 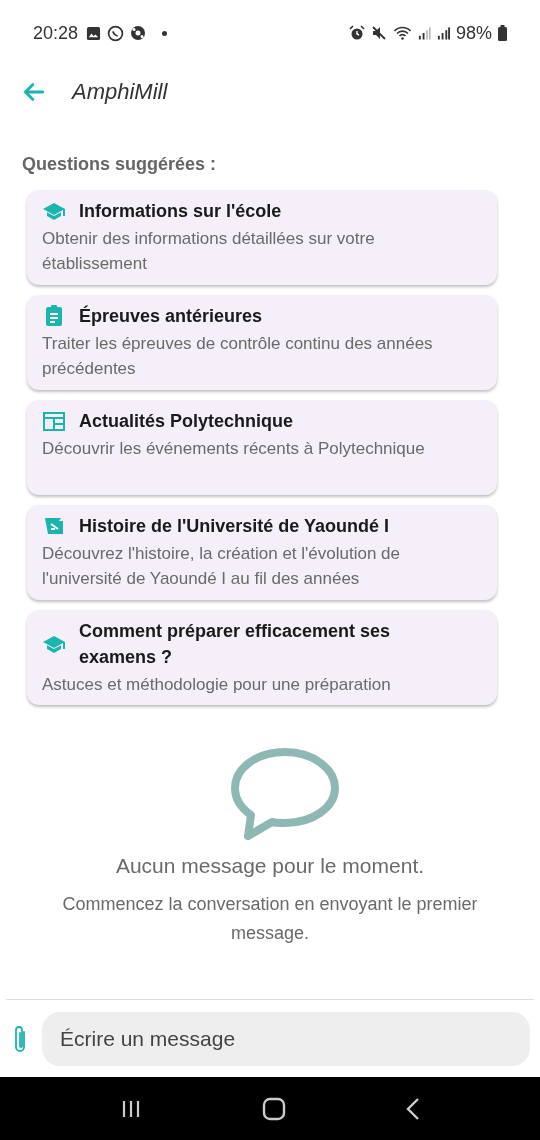 What do you see at coordinates (120, 92) in the screenshot?
I see `app-title: AmphiMill` at bounding box center [120, 92].